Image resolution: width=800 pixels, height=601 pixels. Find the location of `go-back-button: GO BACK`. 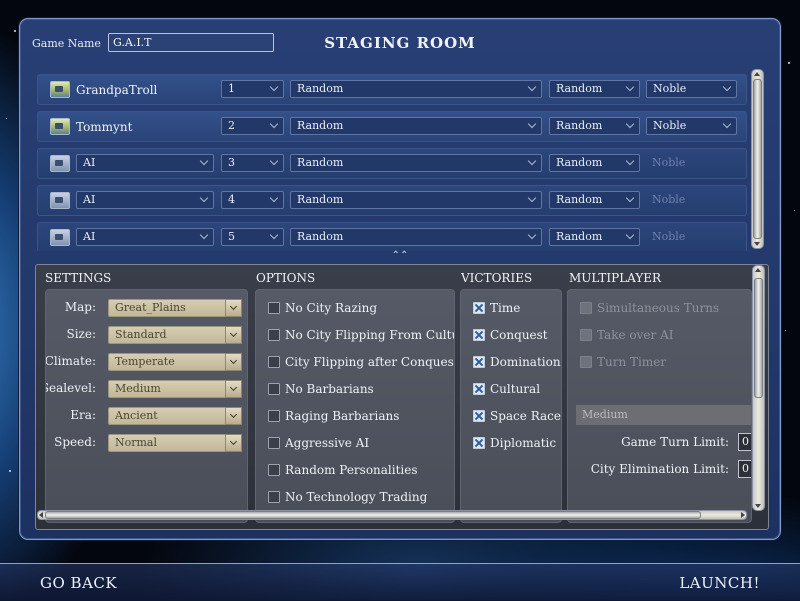

go-back-button: GO BACK is located at coordinates (78, 583).